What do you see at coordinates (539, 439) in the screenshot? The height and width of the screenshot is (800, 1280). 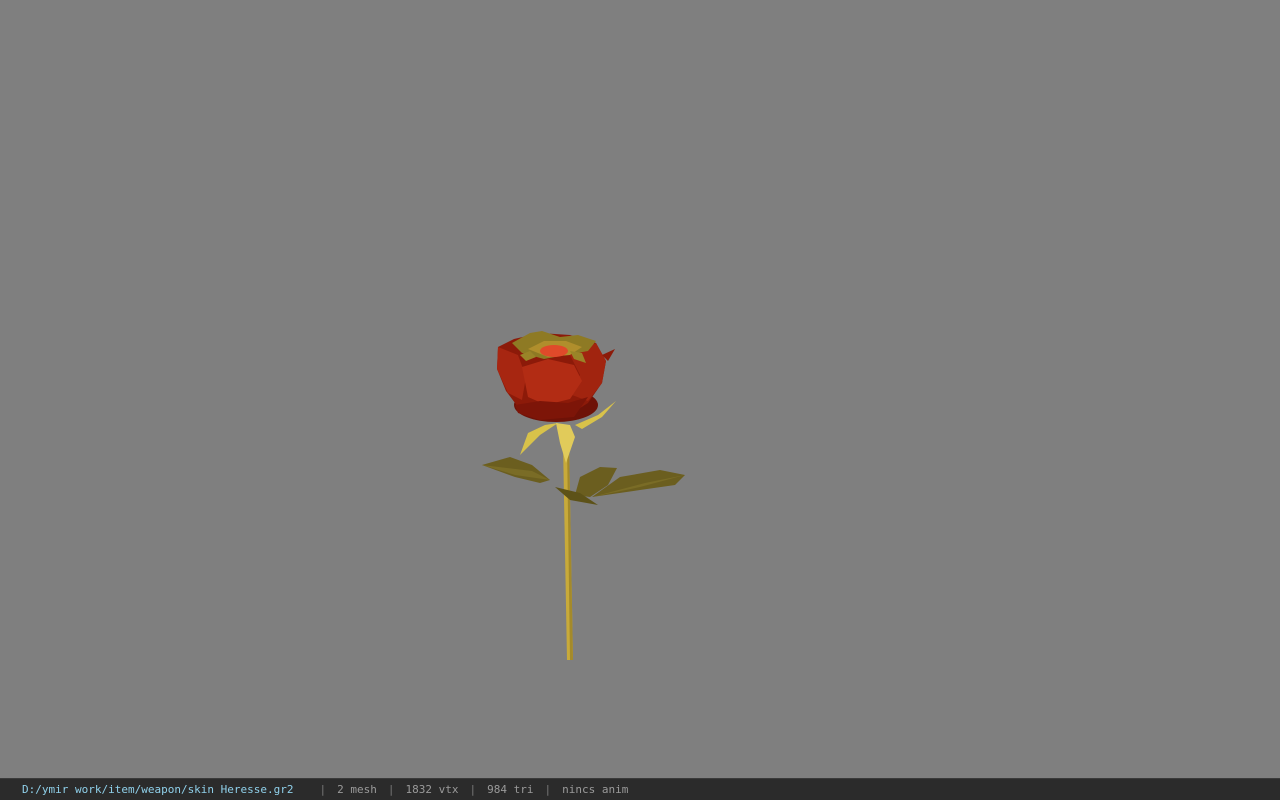 I see `sepal-left` at bounding box center [539, 439].